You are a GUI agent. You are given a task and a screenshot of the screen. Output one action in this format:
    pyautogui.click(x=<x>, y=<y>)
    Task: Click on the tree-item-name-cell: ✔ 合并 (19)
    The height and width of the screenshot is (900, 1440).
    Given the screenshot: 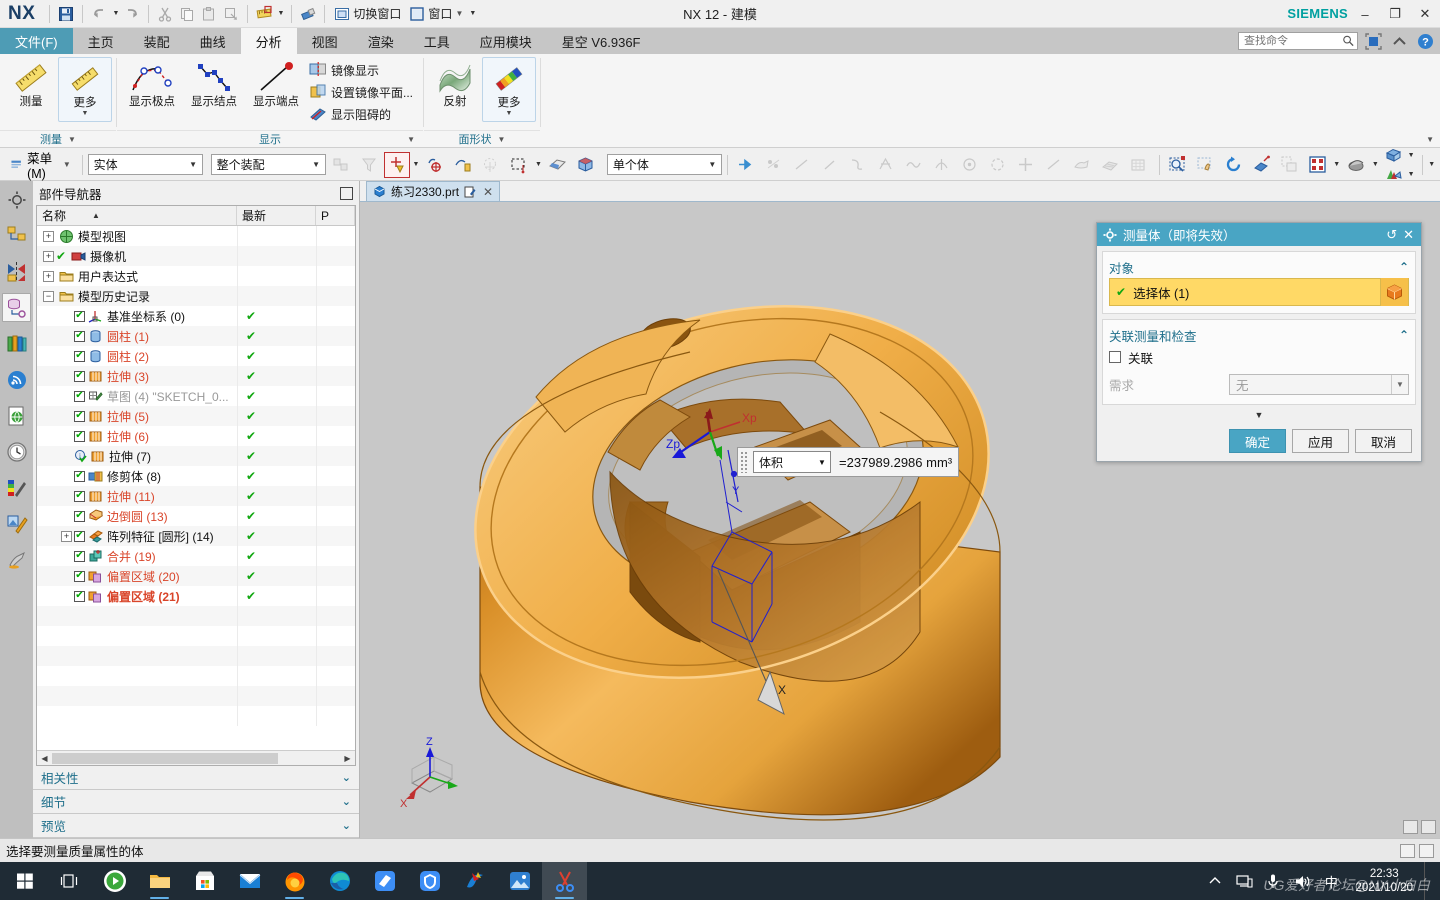 What is the action you would take?
    pyautogui.click(x=137, y=556)
    